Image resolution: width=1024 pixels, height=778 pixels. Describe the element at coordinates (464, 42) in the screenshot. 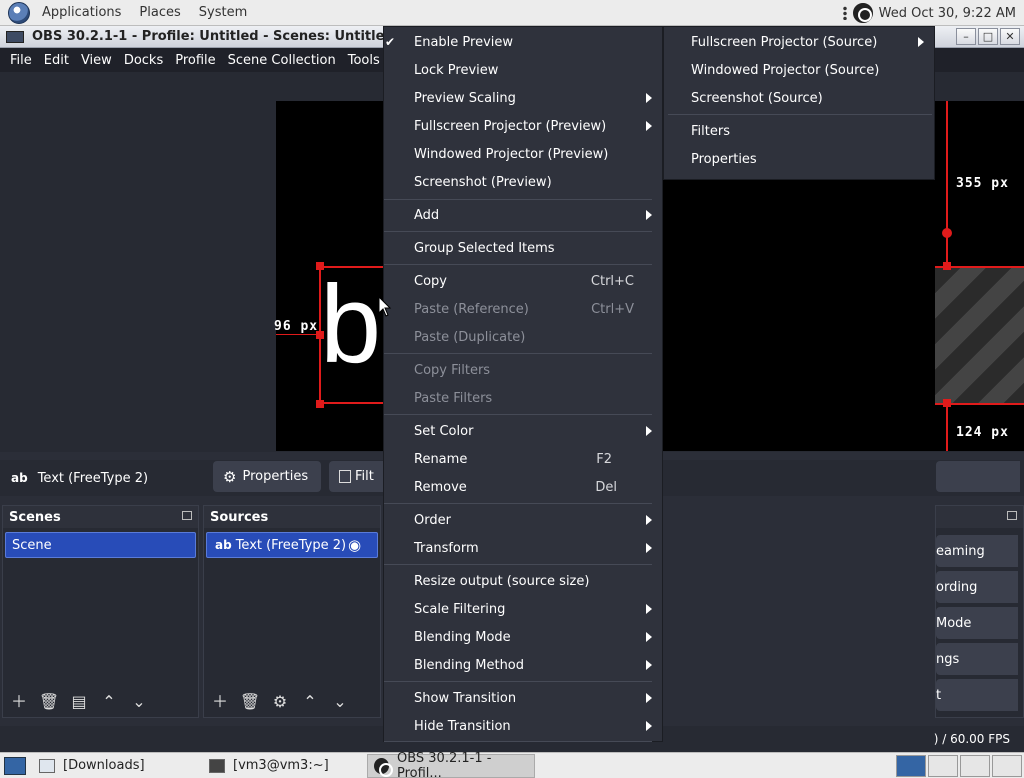

I see `menu-item-label: Enable Preview` at that location.